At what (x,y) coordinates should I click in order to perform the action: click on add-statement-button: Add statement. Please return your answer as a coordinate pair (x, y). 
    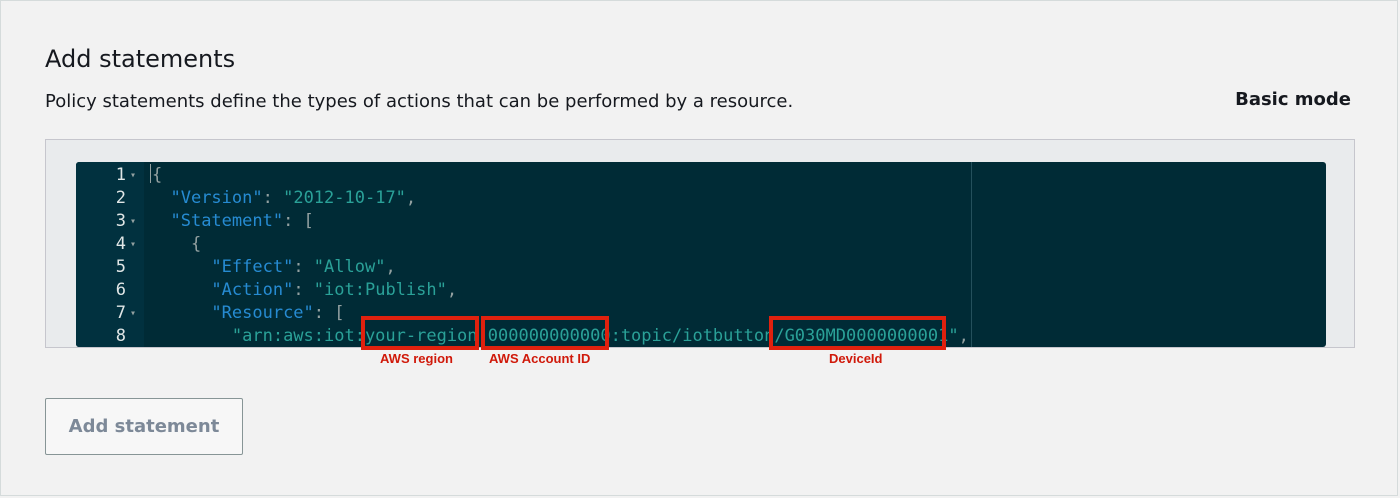
    Looking at the image, I should click on (144, 426).